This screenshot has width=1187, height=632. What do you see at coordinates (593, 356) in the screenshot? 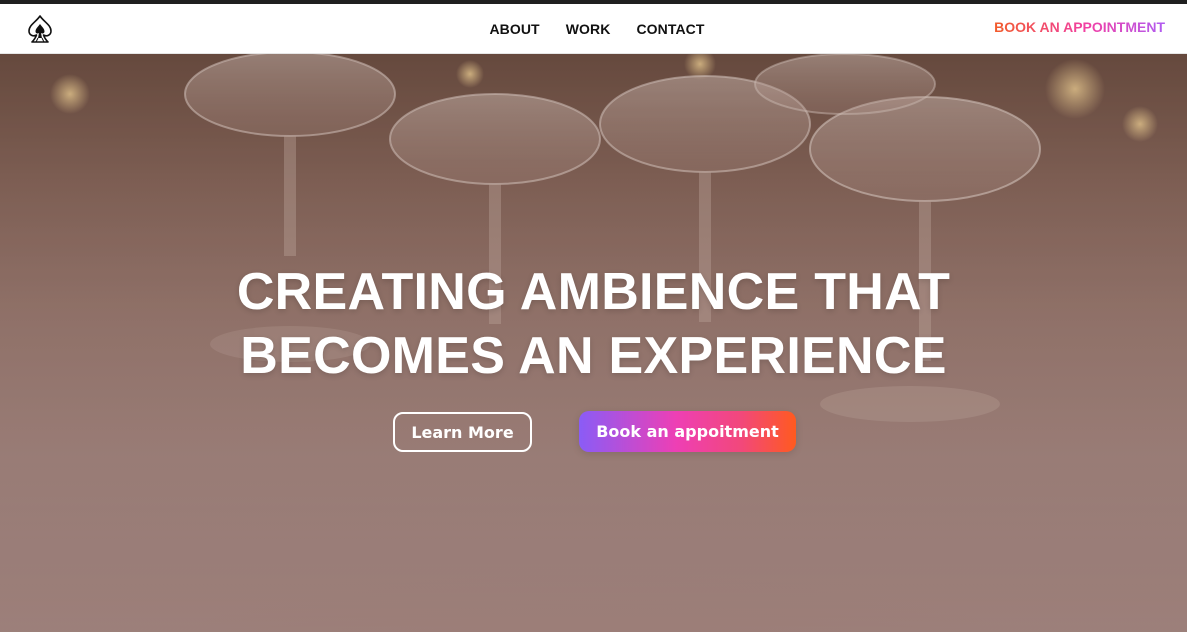
I see `hero-title-line-2: BECOMES AN EXPERIENCE` at bounding box center [593, 356].